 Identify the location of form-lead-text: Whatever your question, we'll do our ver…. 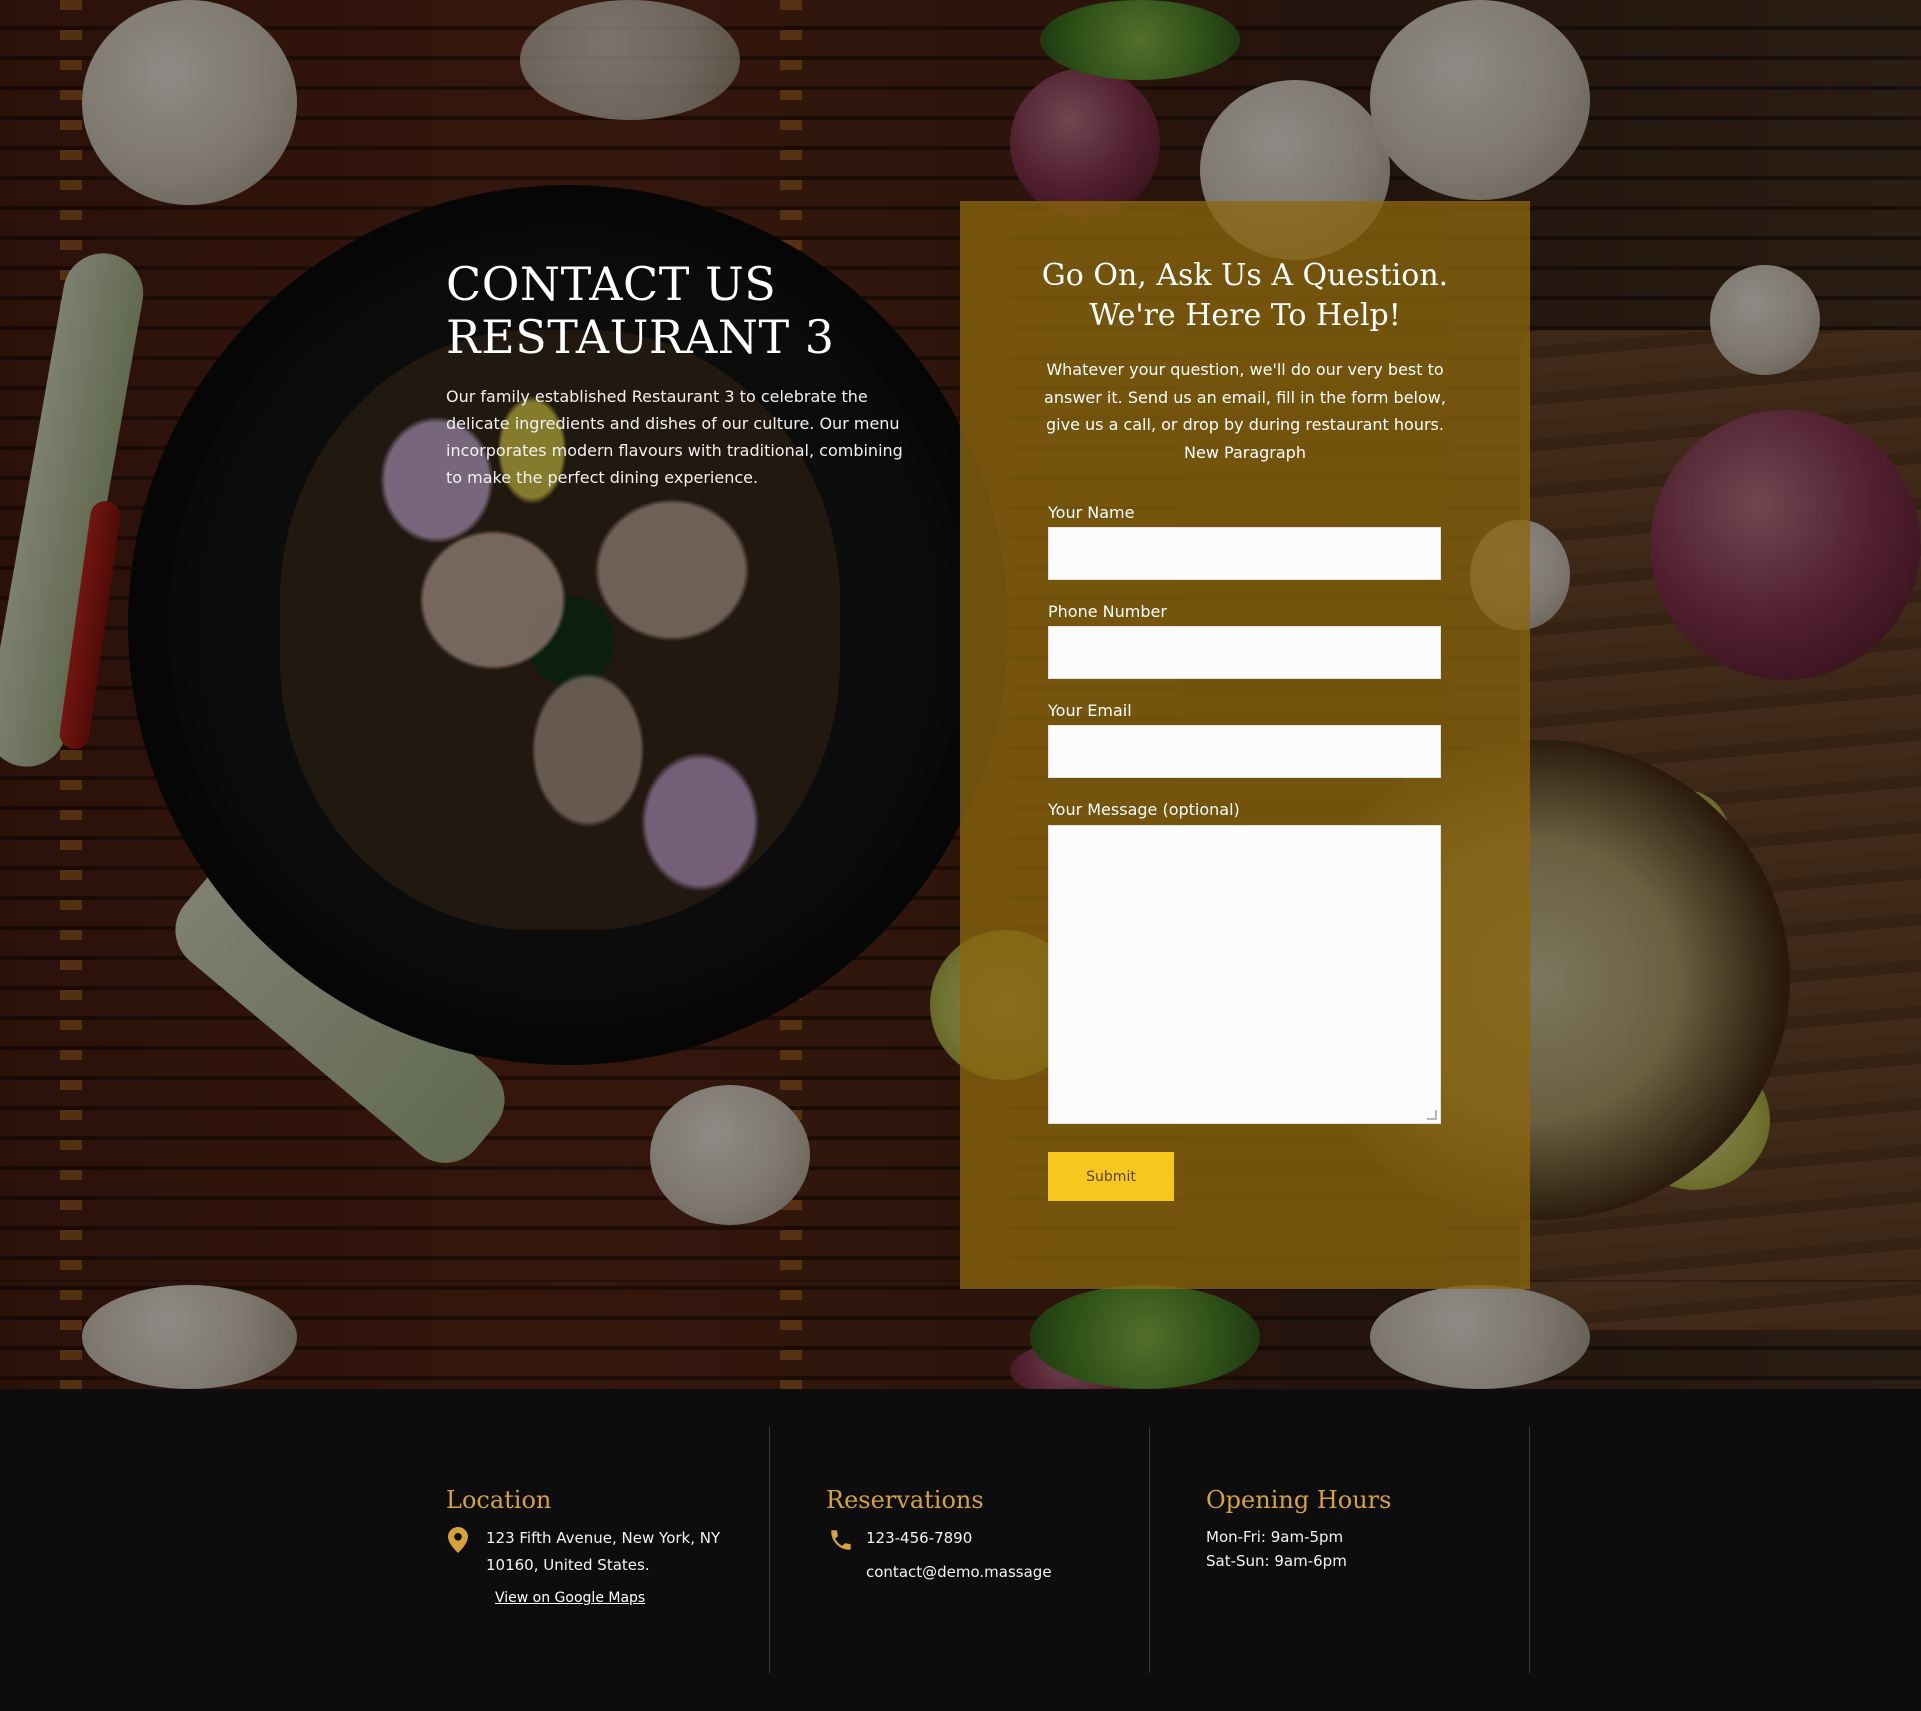
(1245, 411).